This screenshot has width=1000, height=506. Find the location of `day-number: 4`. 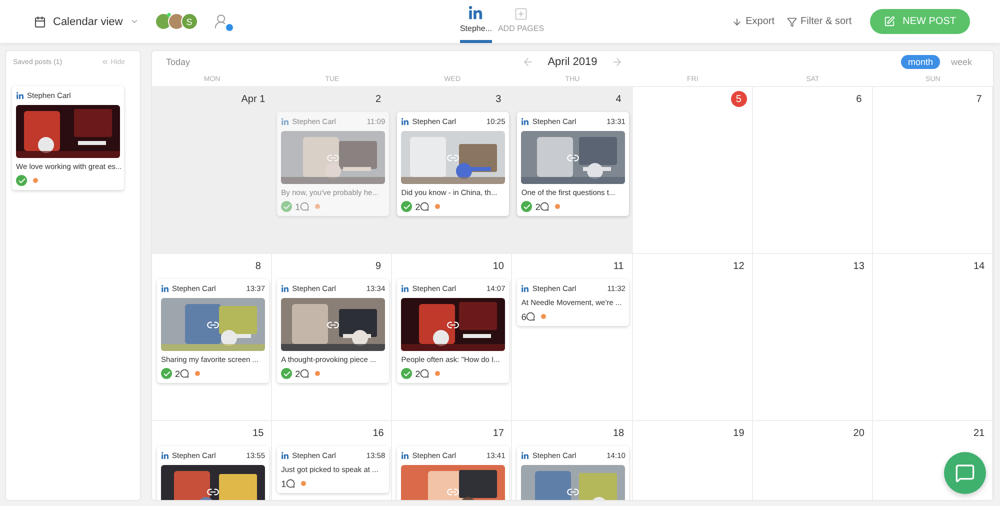

day-number: 4 is located at coordinates (618, 99).